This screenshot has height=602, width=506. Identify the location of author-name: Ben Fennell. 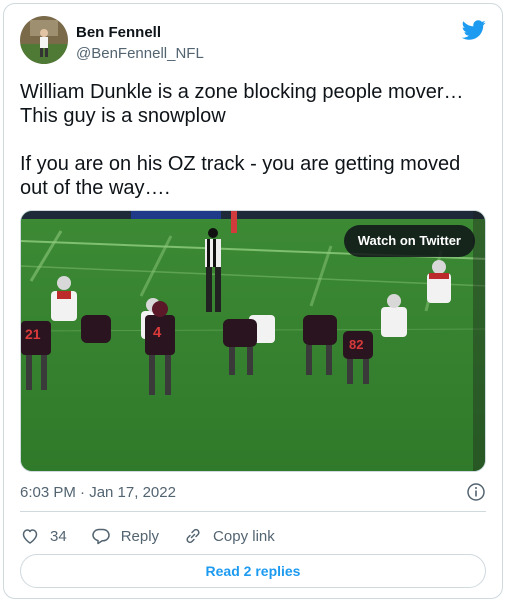
(118, 33).